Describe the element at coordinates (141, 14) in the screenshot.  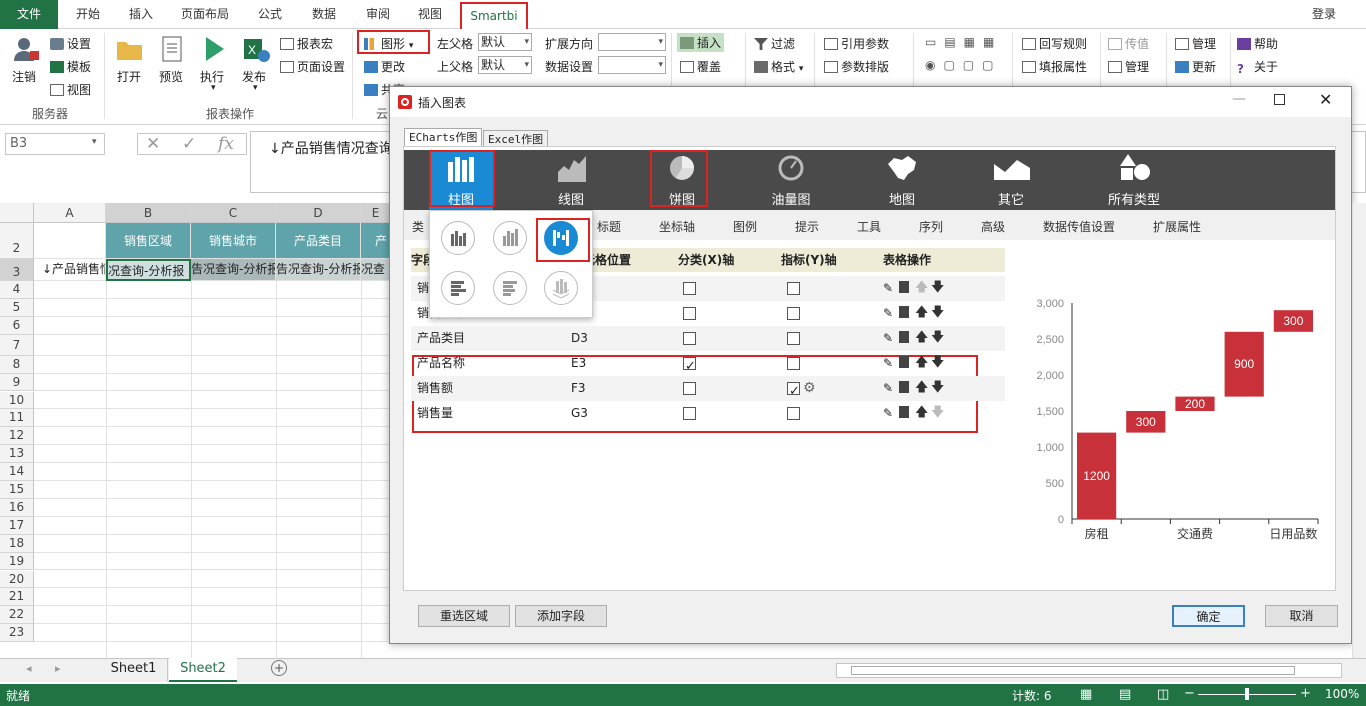
I see `tab-insert: 插入` at that location.